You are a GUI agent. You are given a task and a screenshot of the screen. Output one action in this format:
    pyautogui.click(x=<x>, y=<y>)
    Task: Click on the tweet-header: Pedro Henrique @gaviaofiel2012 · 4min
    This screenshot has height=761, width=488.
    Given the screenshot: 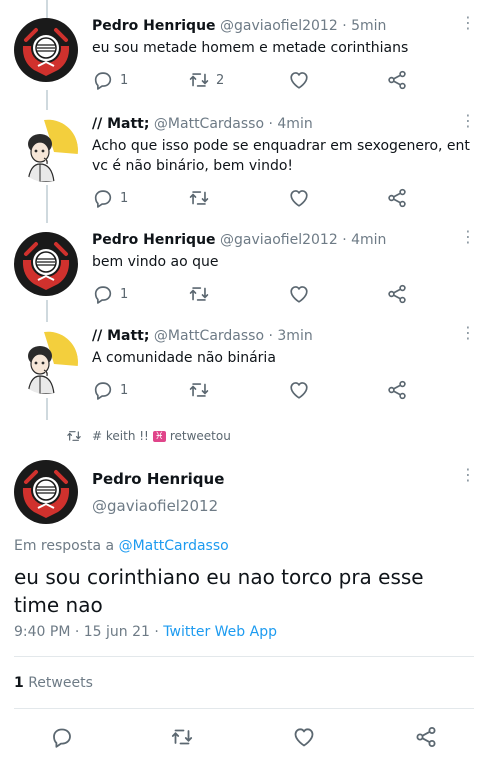 What is the action you would take?
    pyautogui.click(x=239, y=240)
    